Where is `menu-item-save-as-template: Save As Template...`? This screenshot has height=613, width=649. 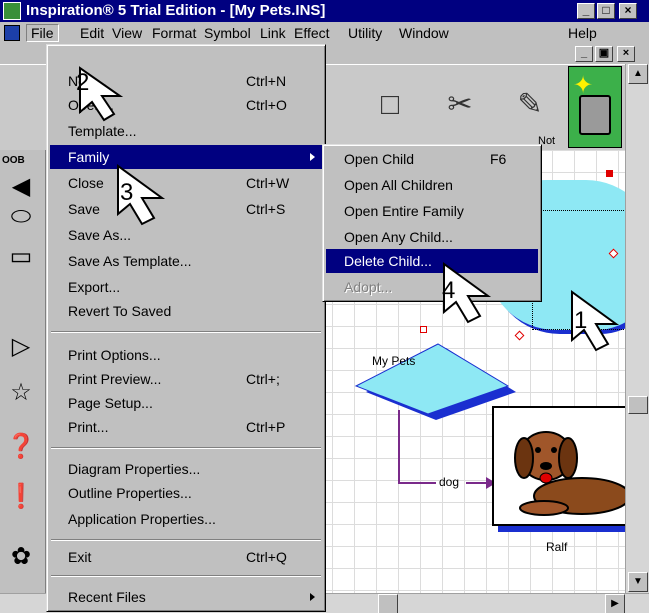 menu-item-save-as-template: Save As Template... is located at coordinates (186, 261).